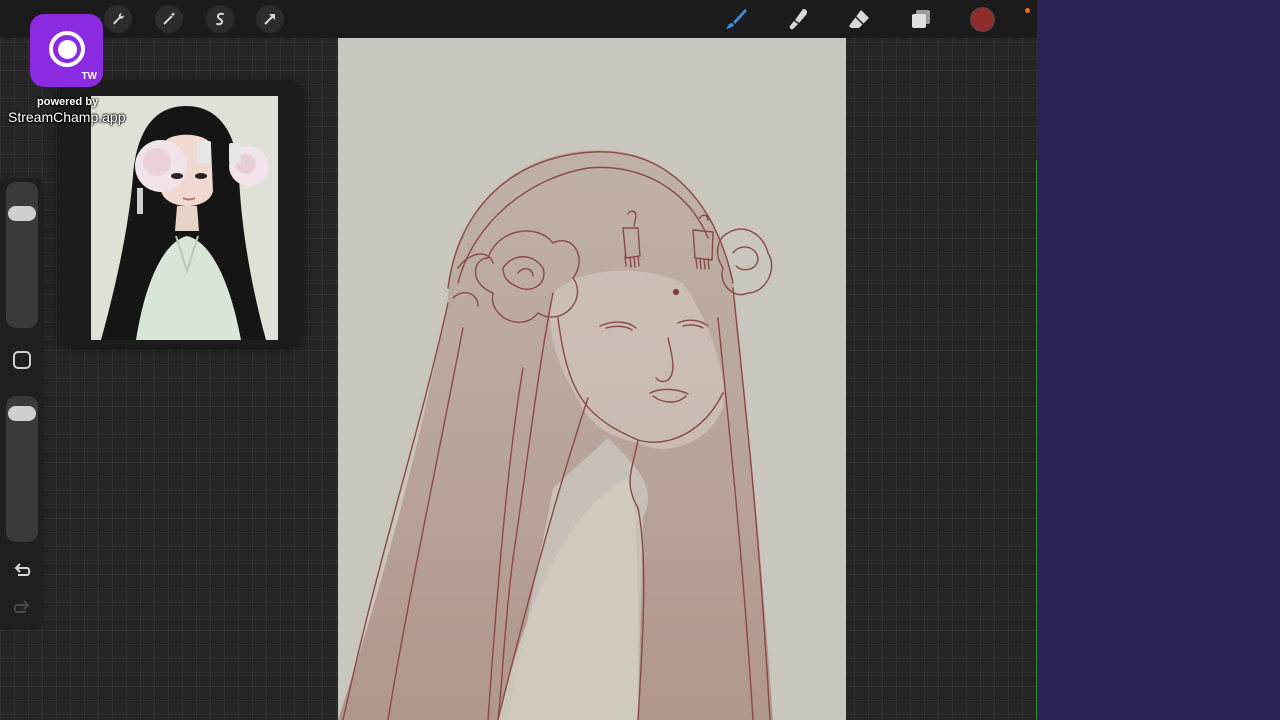 The image size is (1280, 720). I want to click on redo-icon, so click(22, 607).